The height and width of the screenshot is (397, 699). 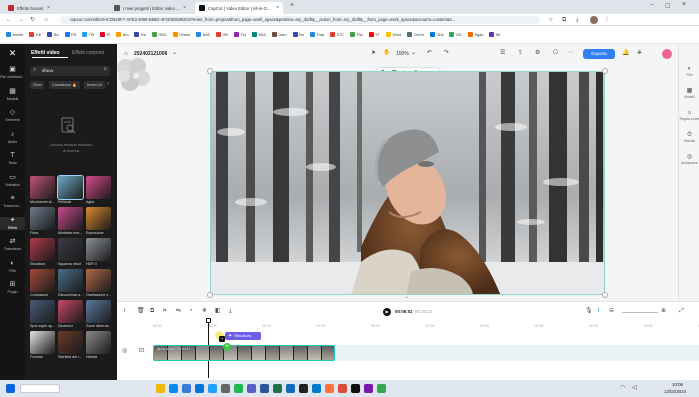 I want to click on copy-icon: ⧉, so click(x=152, y=311).